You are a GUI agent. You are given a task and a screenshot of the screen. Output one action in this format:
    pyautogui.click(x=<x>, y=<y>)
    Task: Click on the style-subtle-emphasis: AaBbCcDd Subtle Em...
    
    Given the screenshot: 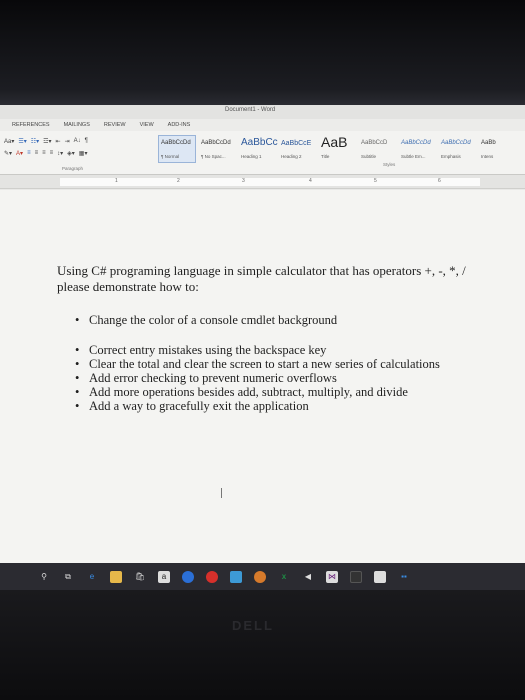 What is the action you would take?
    pyautogui.click(x=417, y=149)
    